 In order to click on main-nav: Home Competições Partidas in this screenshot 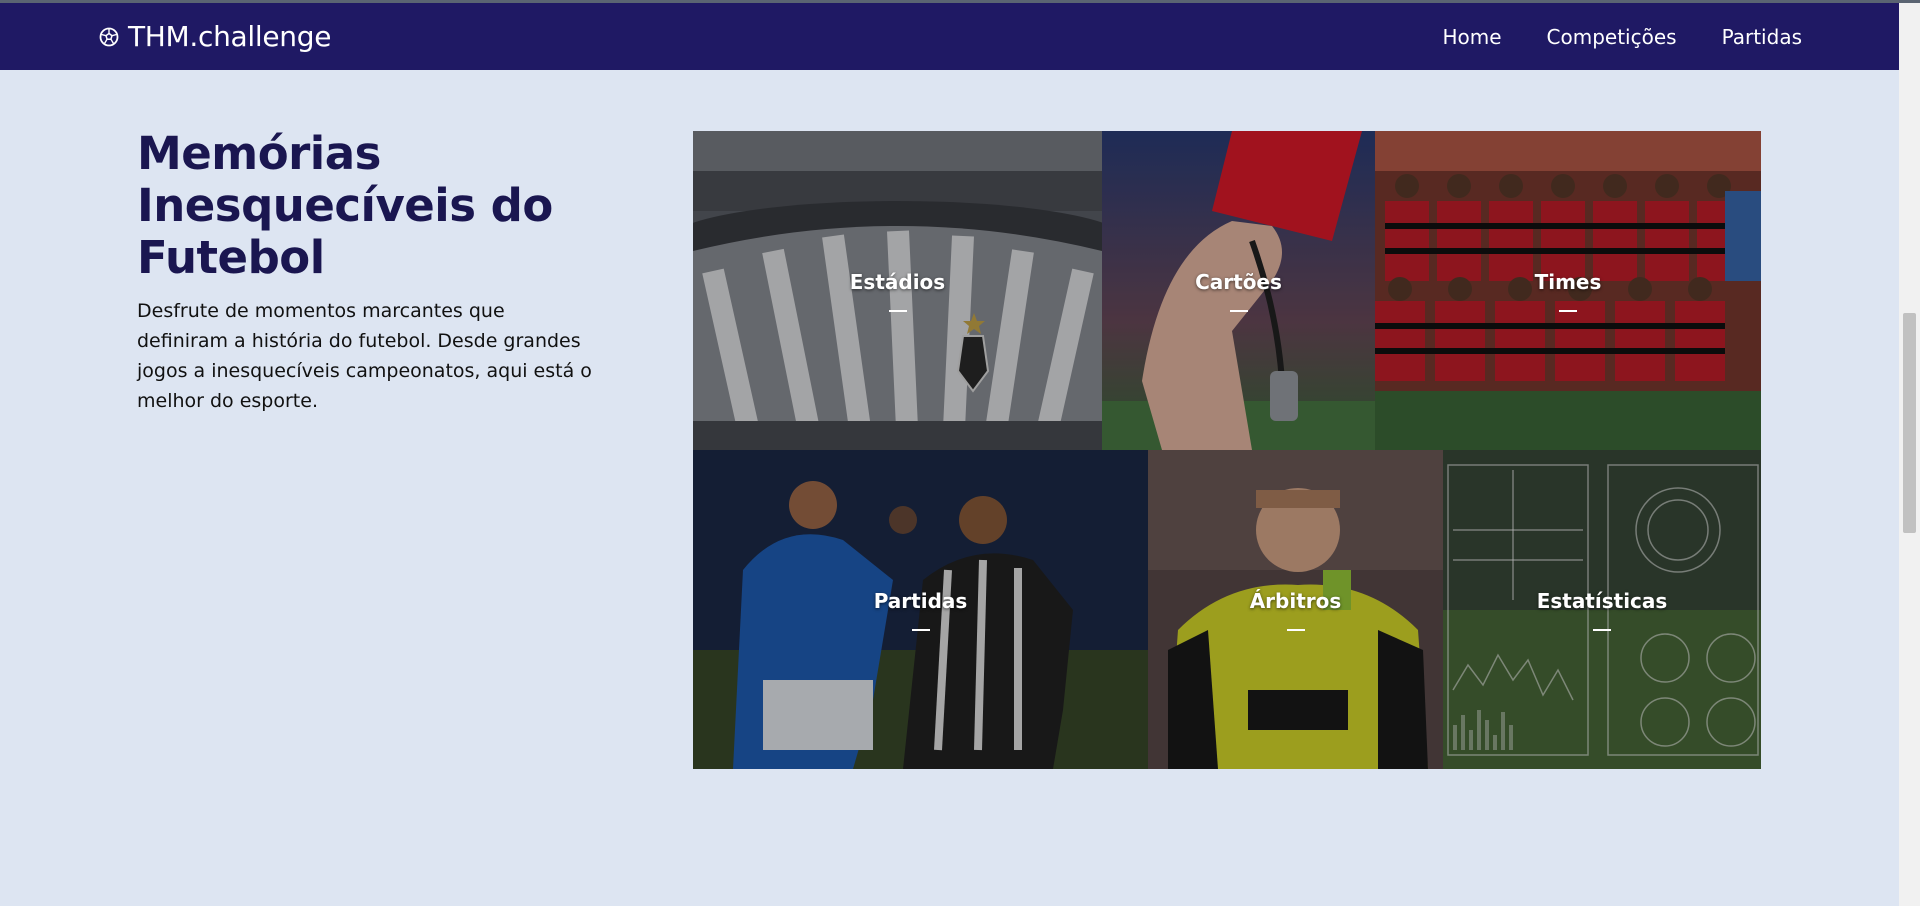, I will do `click(1622, 36)`.